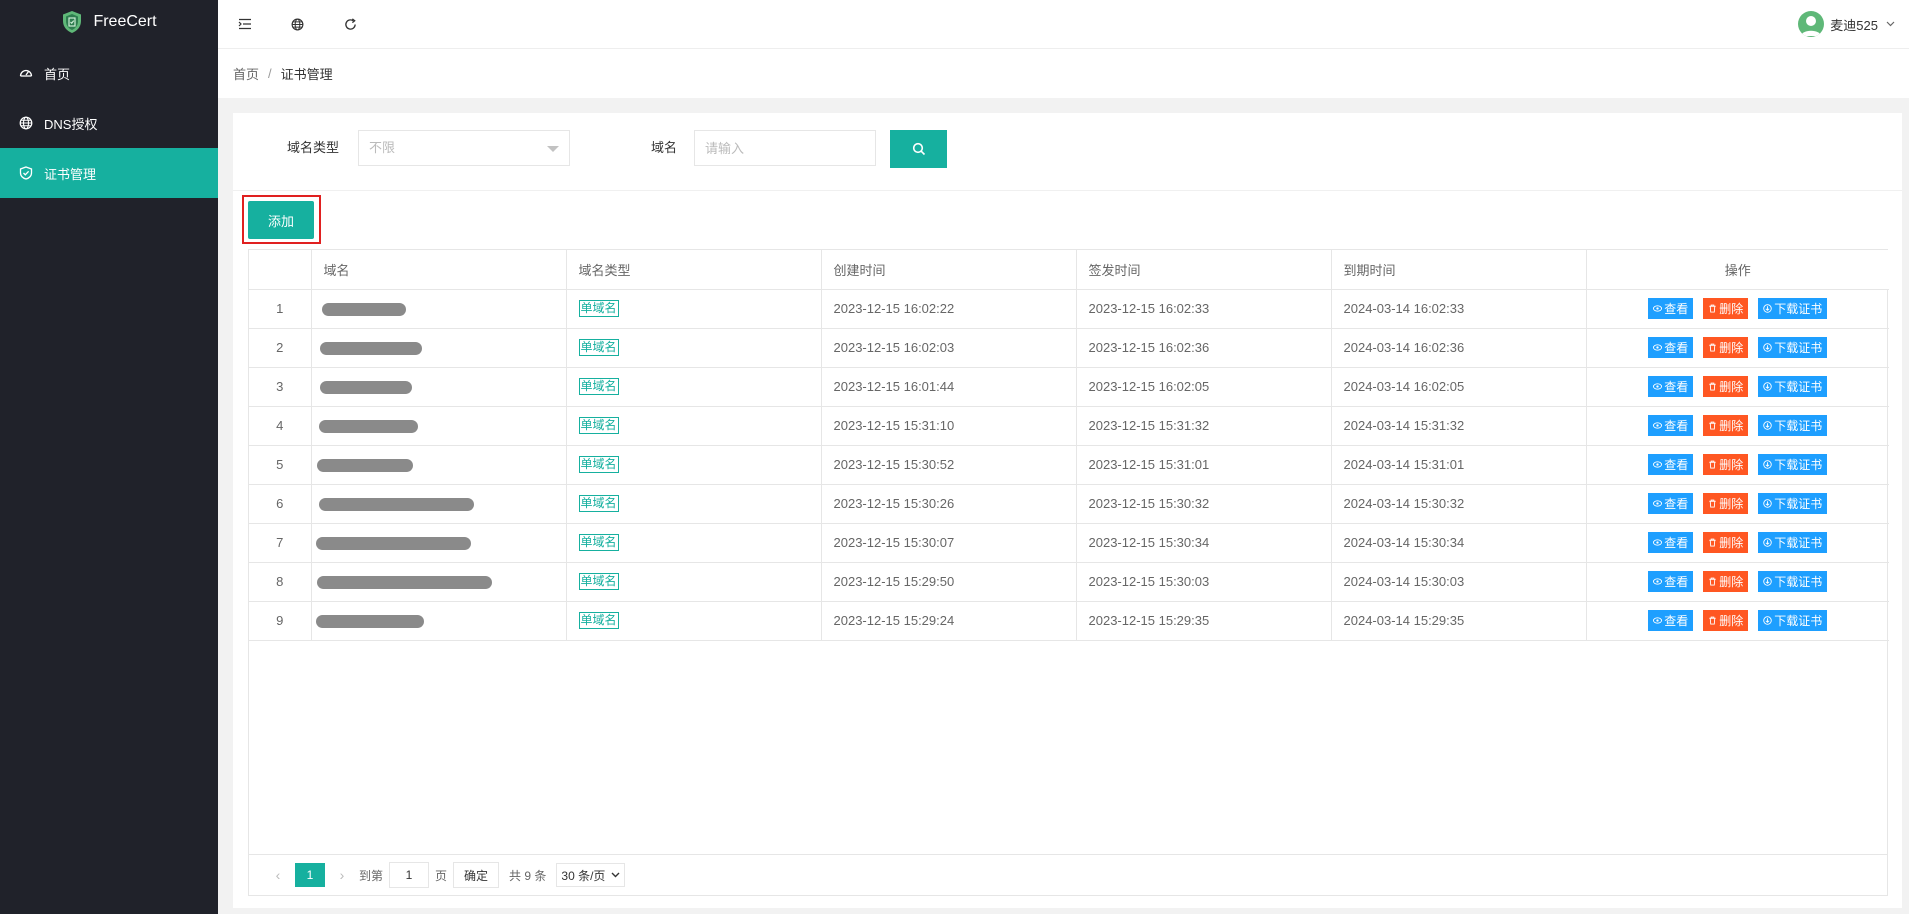 This screenshot has height=914, width=1909. What do you see at coordinates (1204, 543) in the screenshot?
I see `row-issued: 2023-12-15 15:30:34` at bounding box center [1204, 543].